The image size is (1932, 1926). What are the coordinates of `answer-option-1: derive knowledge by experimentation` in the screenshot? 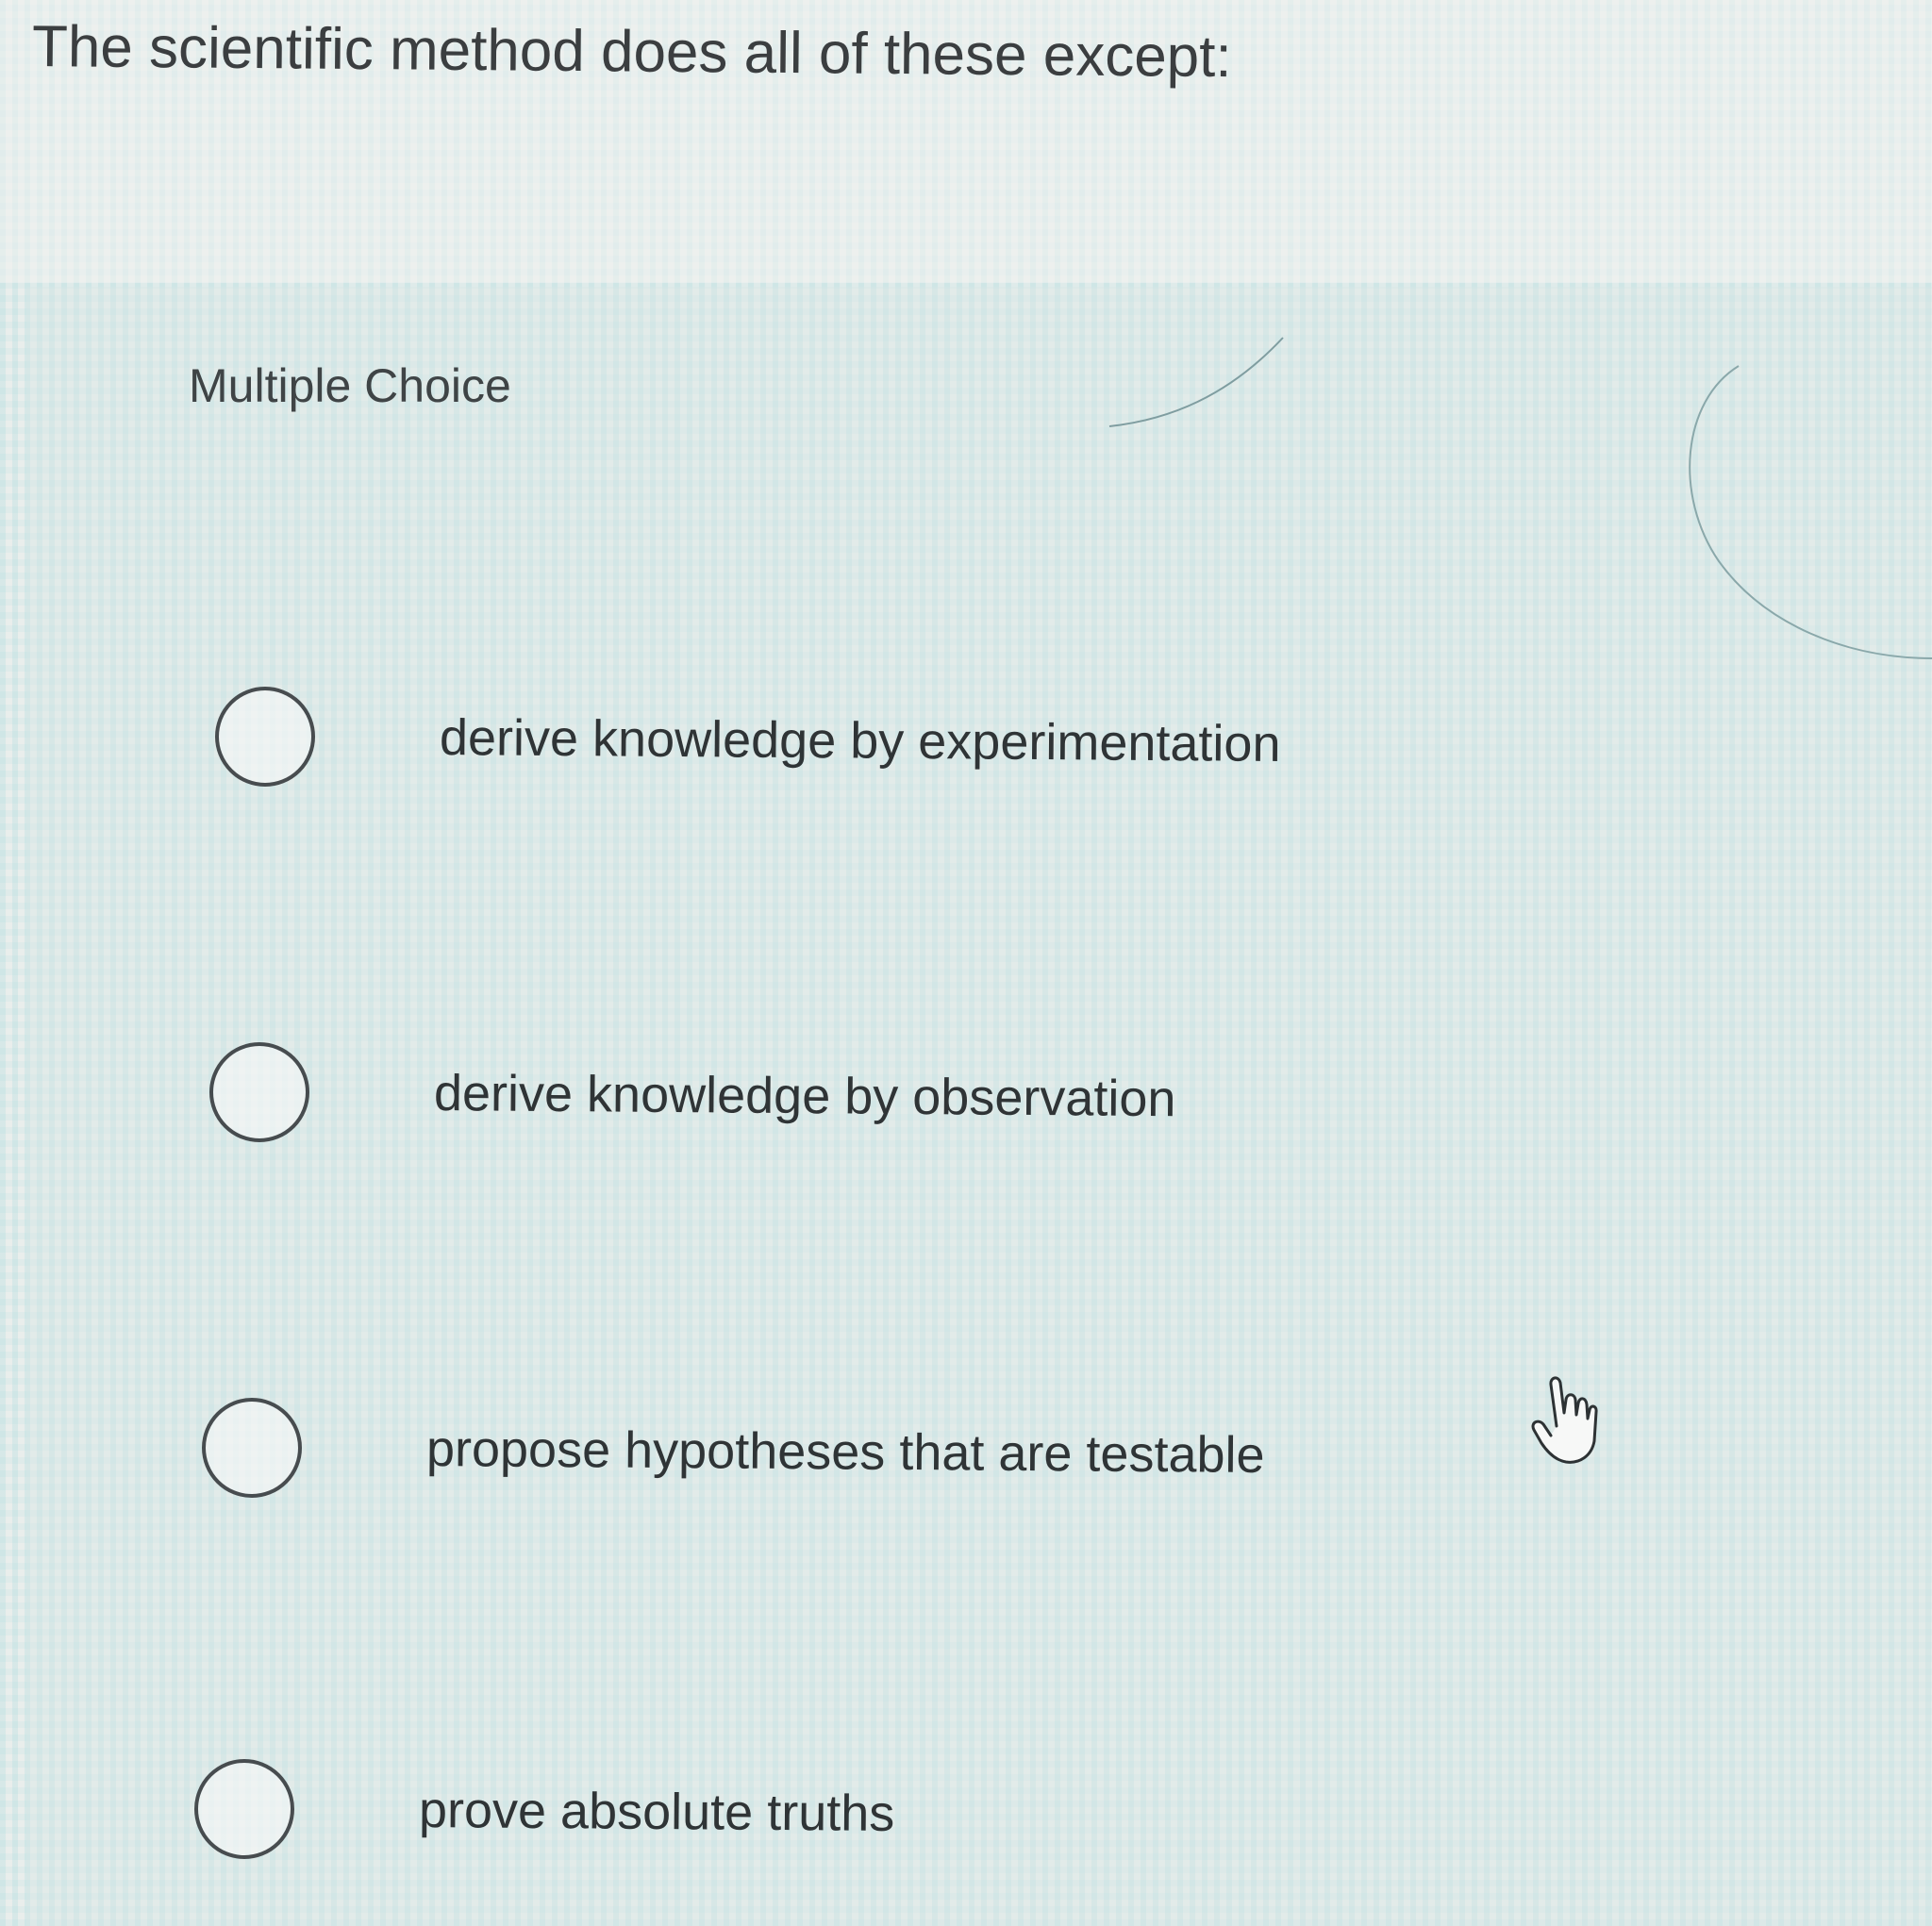 It's located at (876, 748).